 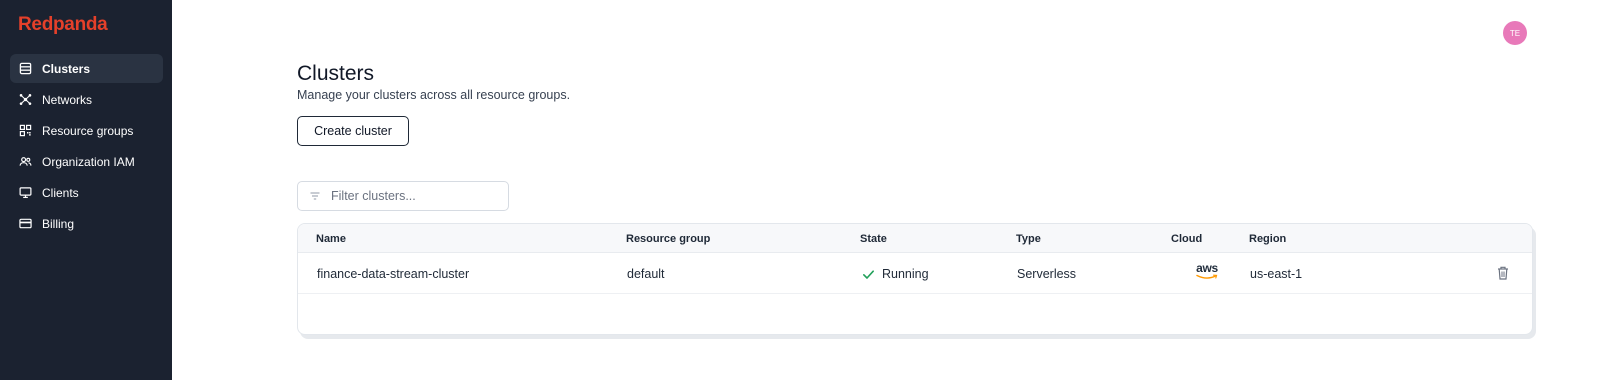 What do you see at coordinates (66, 68) in the screenshot?
I see `sidebar-item-label: Clusters` at bounding box center [66, 68].